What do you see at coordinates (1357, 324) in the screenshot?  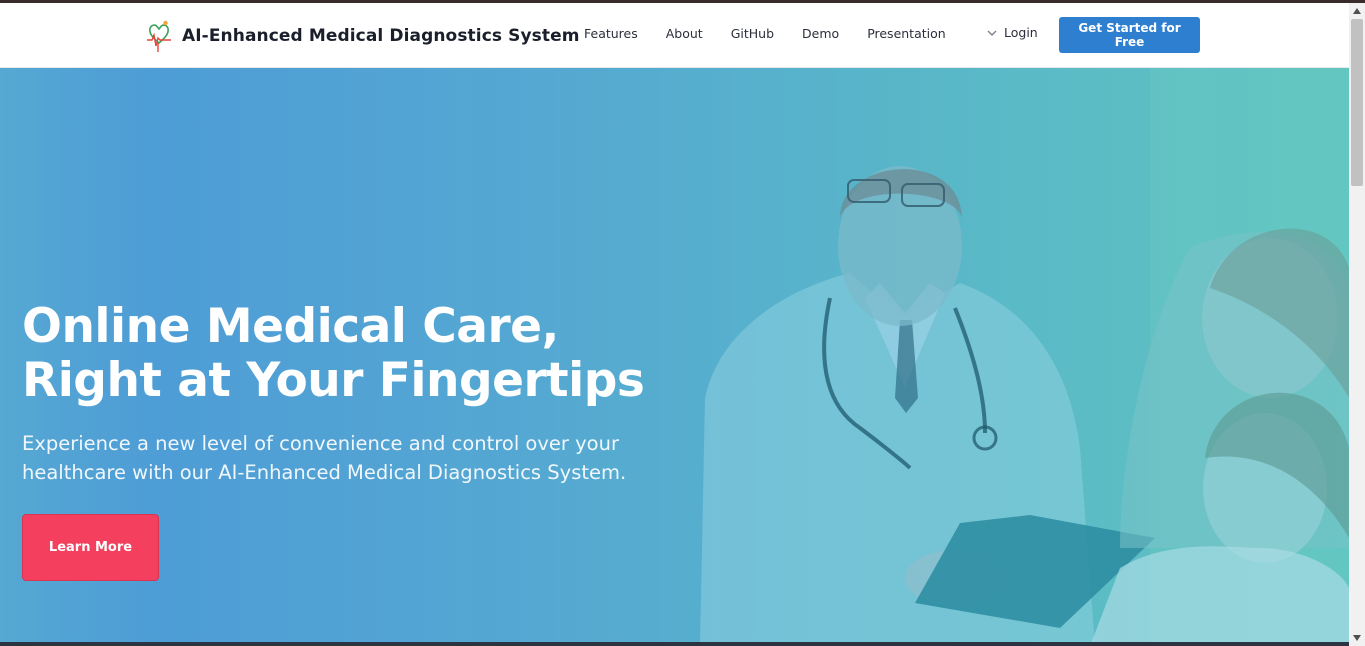 I see `vertical-scrollbar` at bounding box center [1357, 324].